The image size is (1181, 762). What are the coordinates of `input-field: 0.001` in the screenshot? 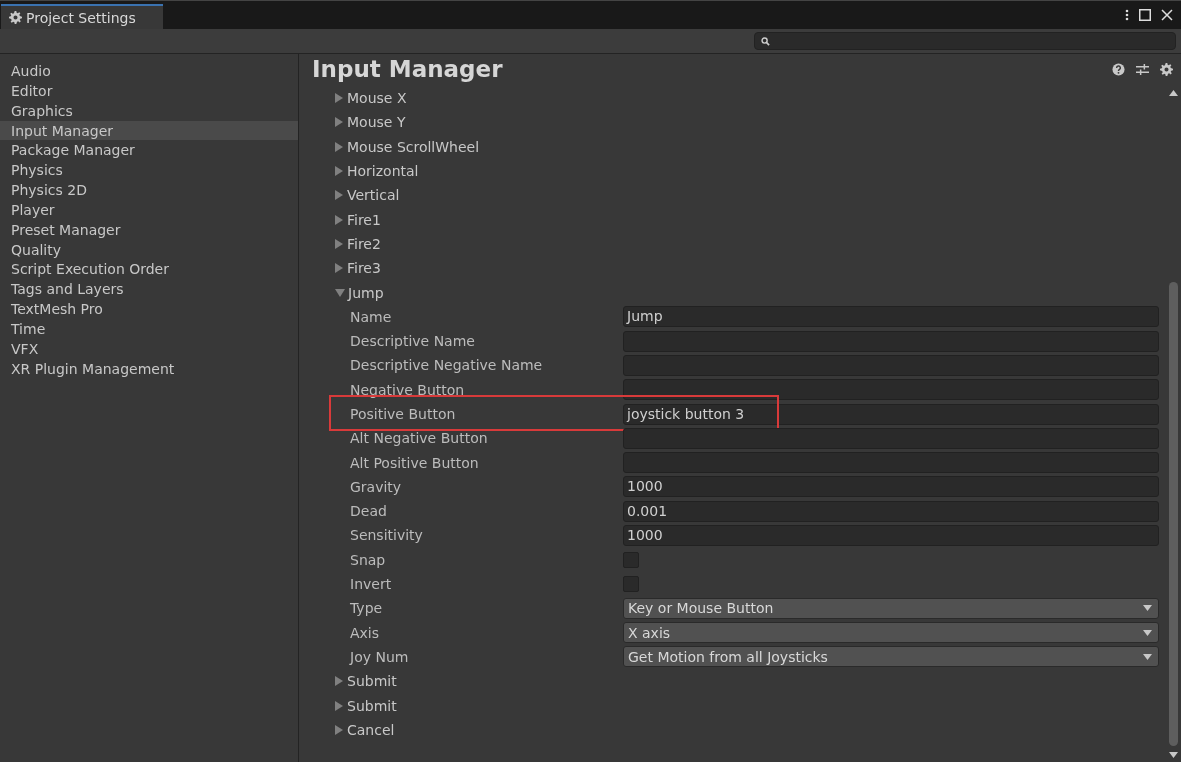 It's located at (891, 511).